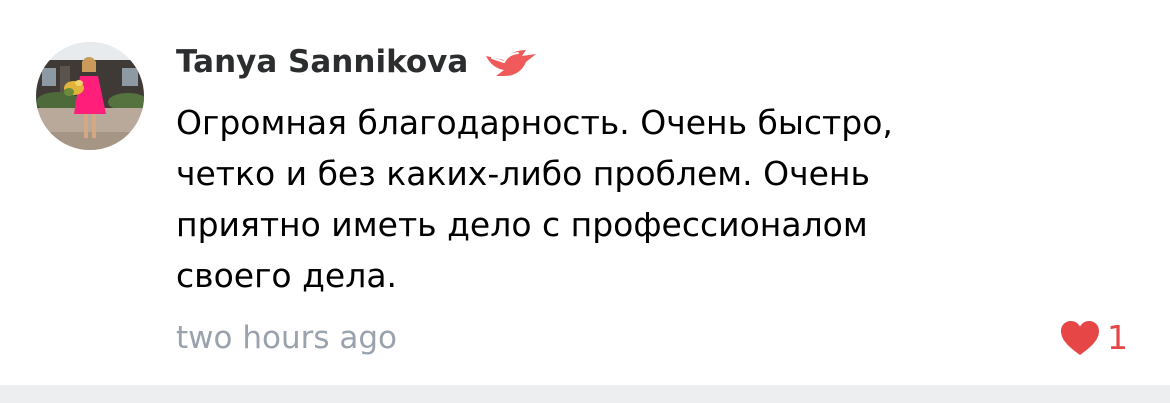 This screenshot has width=1170, height=403. What do you see at coordinates (585, 394) in the screenshot?
I see `separator` at bounding box center [585, 394].